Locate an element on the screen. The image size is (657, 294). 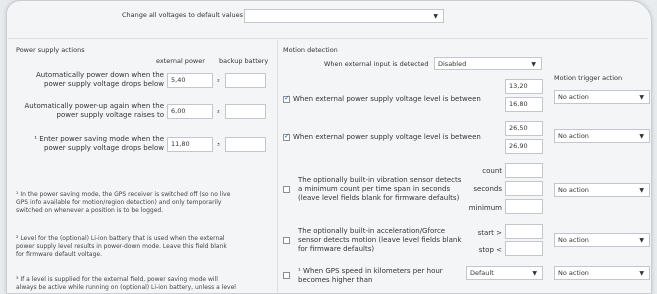
vibration-action-select: No action ▼ is located at coordinates (602, 190).